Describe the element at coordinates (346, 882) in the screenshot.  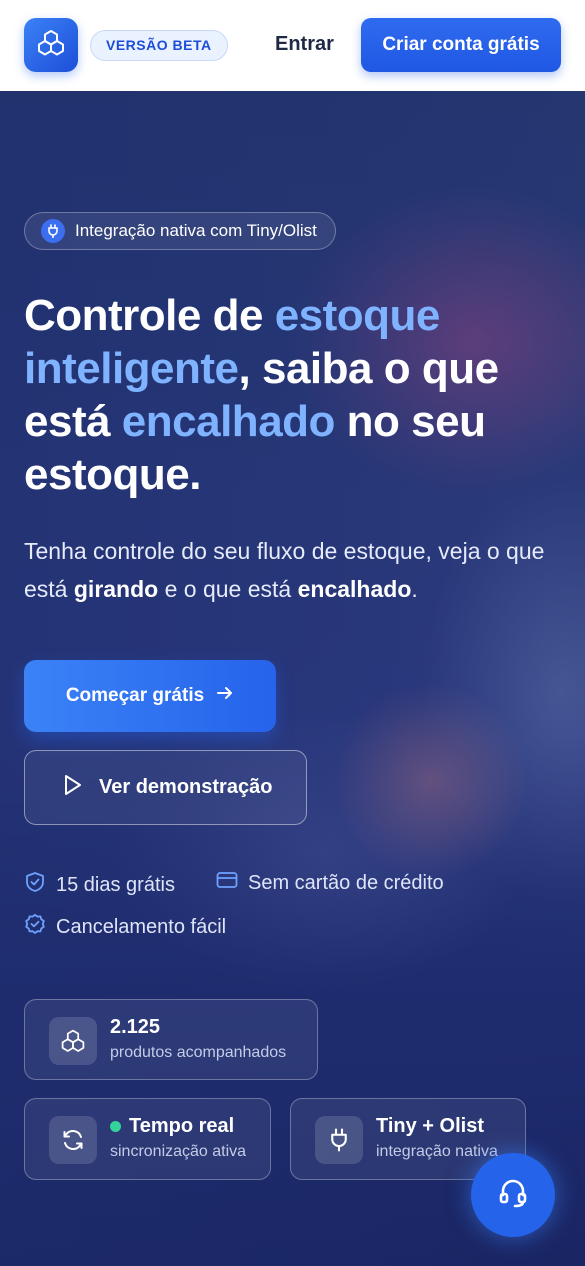
I see `feature-label: Sem cartão de crédito` at that location.